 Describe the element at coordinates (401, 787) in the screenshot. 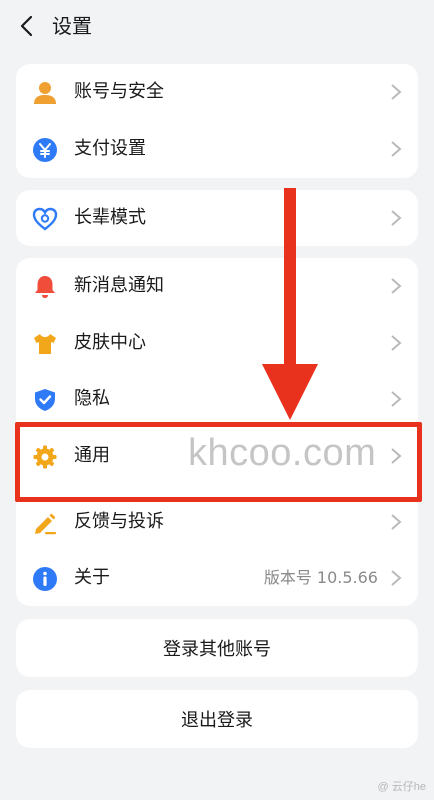

I see `corner-watermark: @ 云仔he` at that location.